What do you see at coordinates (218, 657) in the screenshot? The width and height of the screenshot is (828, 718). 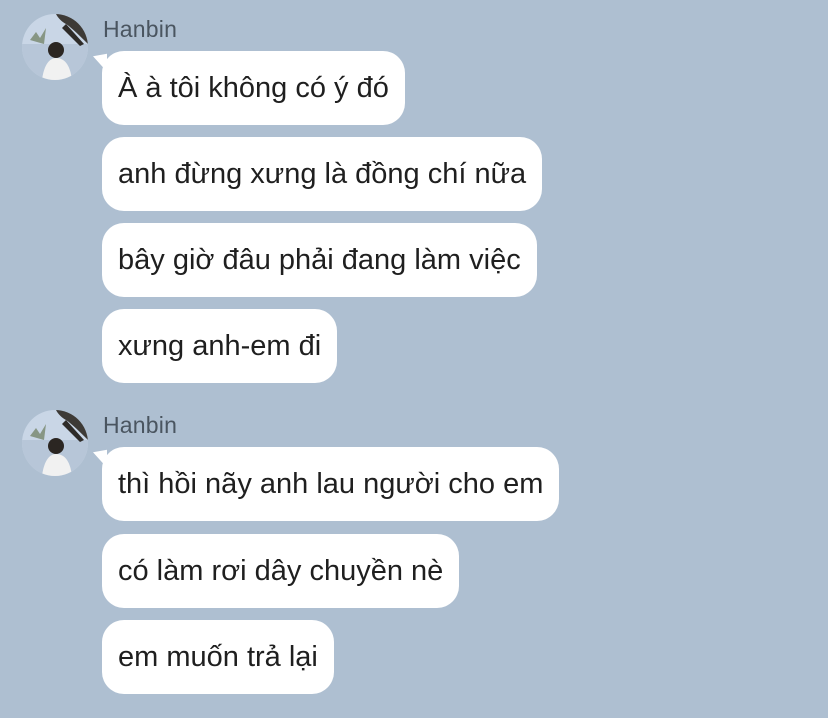 I see `message-bubble: em muốn trả lại` at bounding box center [218, 657].